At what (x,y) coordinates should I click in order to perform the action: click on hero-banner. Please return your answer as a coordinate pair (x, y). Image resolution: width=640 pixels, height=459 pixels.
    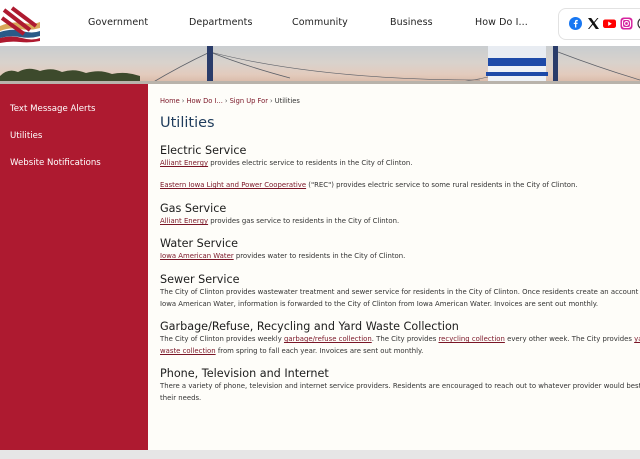
    Looking at the image, I should click on (320, 65).